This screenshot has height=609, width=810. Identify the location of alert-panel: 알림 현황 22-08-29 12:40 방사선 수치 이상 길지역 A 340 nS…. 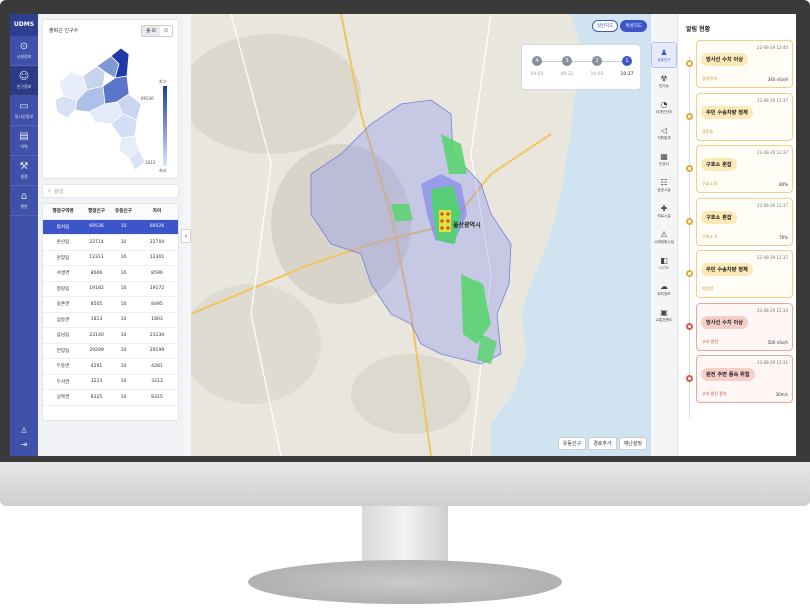
(736, 235).